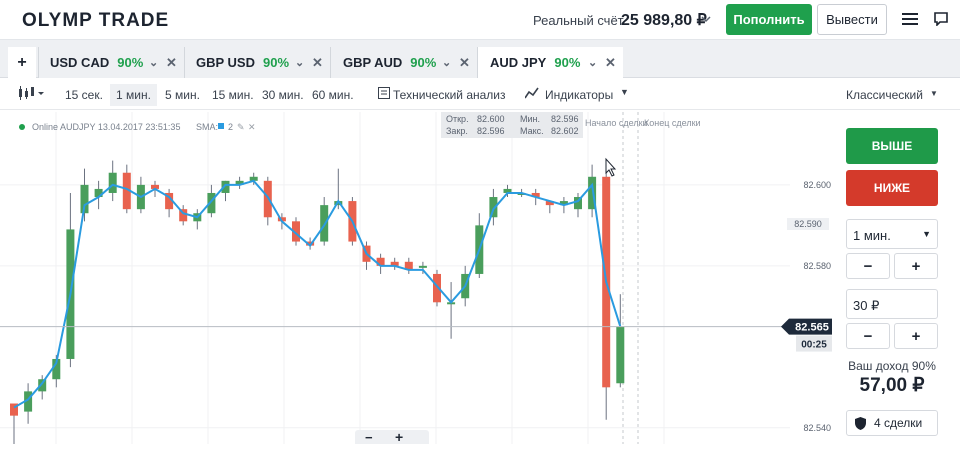 This screenshot has width=960, height=449. Describe the element at coordinates (373, 62) in the screenshot. I see `tab-pair-label: GBP AUD` at that location.